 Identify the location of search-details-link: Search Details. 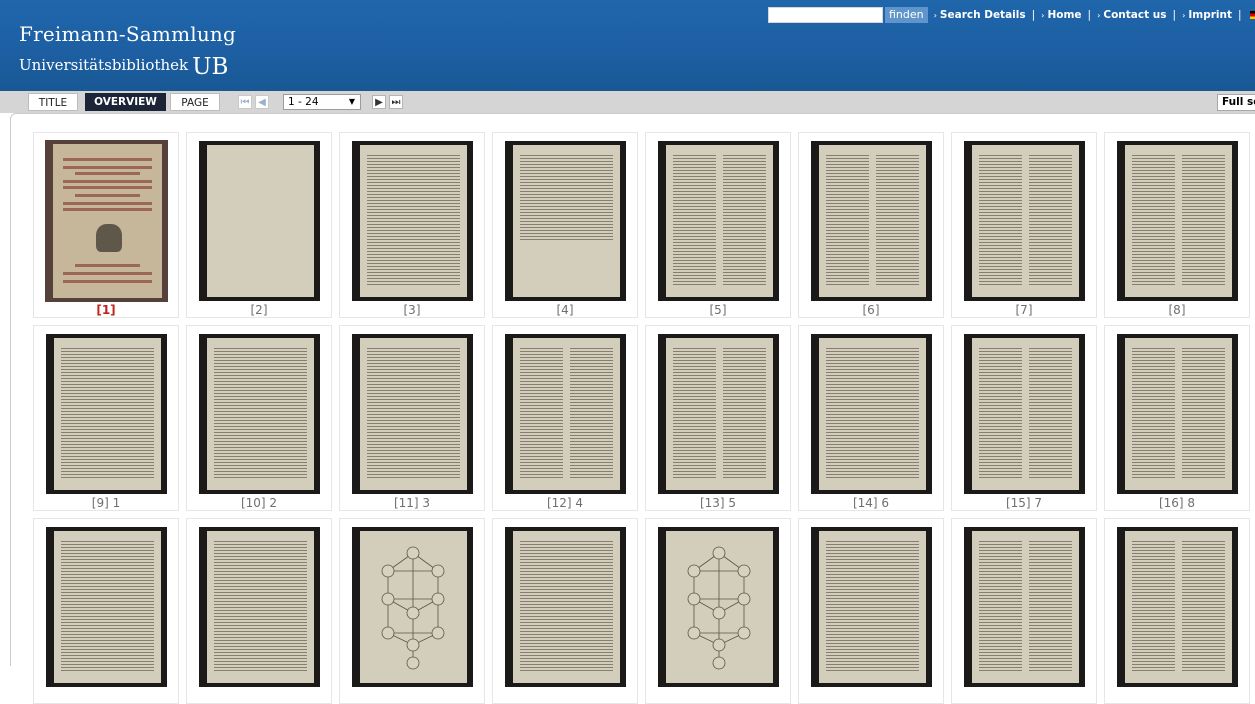
(983, 15).